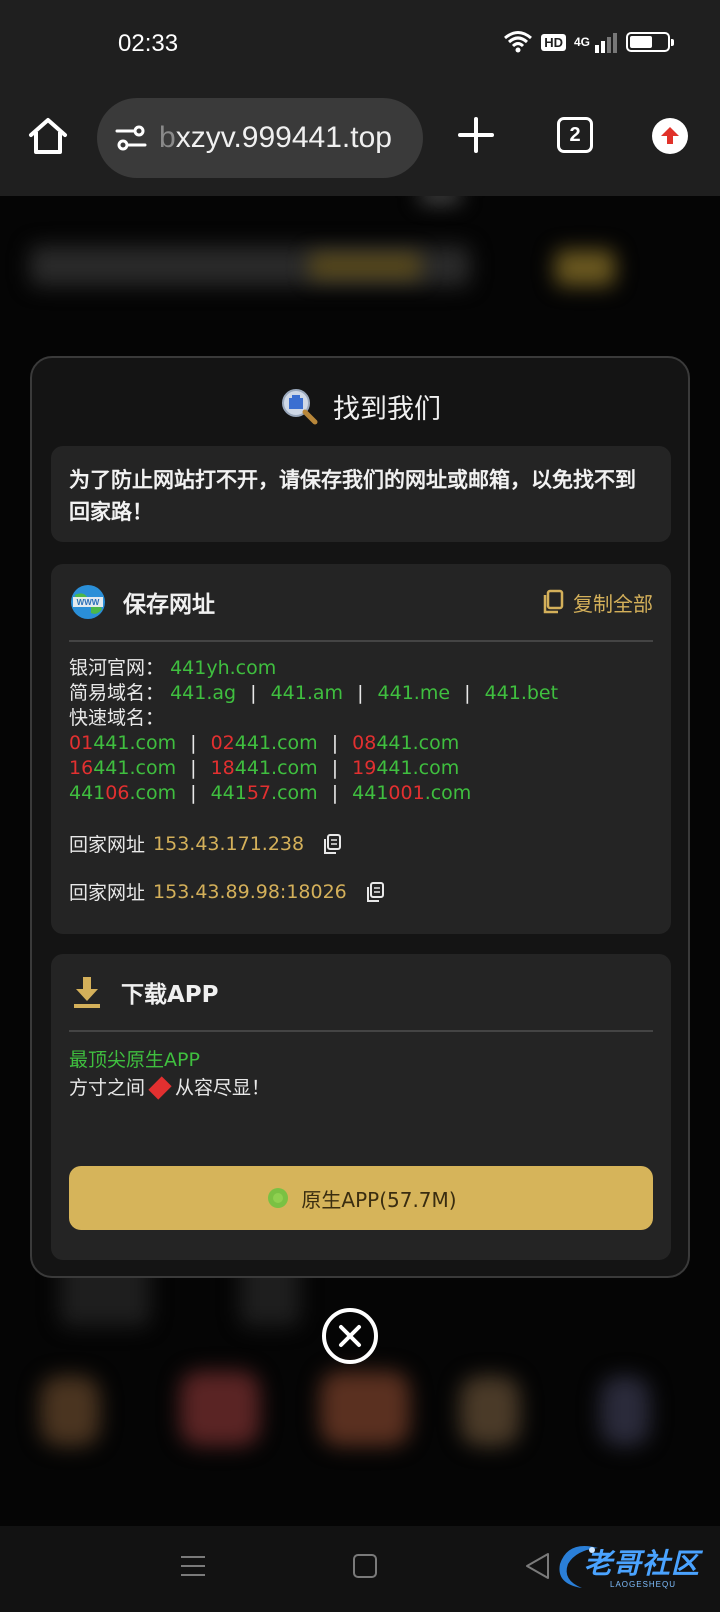 This screenshot has width=720, height=1612. I want to click on download-button-label: 原生APP(57.7M), so click(379, 1199).